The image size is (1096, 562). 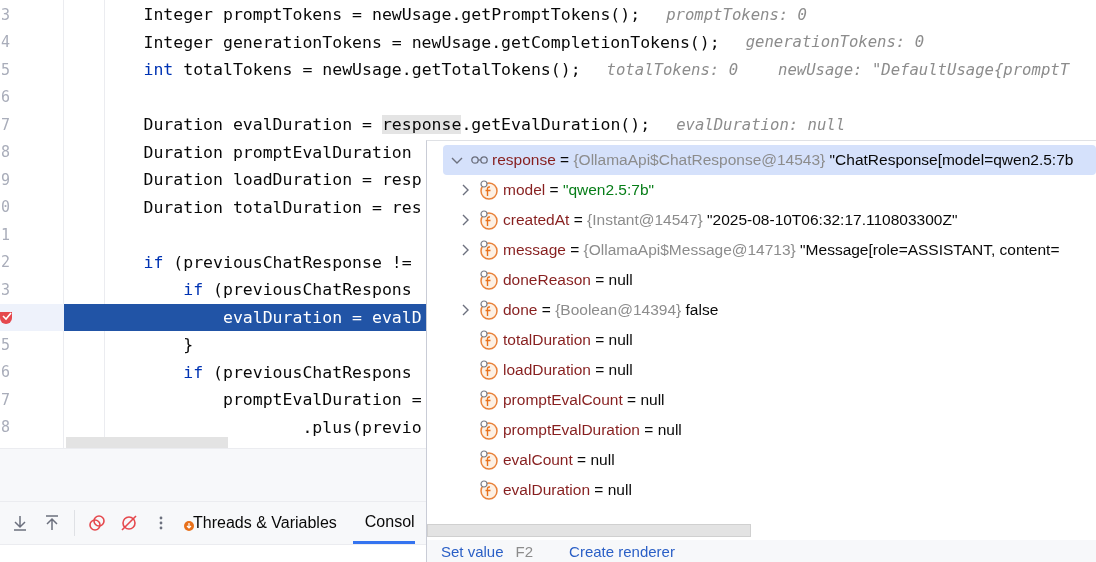 What do you see at coordinates (396, 125) in the screenshot?
I see `code-line: Duration evalDuration = response.getEvalDuration();` at bounding box center [396, 125].